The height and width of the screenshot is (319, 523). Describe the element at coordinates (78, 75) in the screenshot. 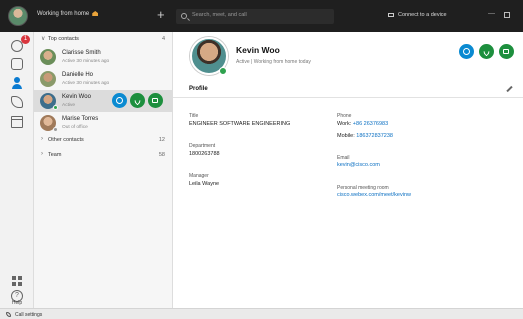

I see `contact-name: Danielle Ho` at that location.